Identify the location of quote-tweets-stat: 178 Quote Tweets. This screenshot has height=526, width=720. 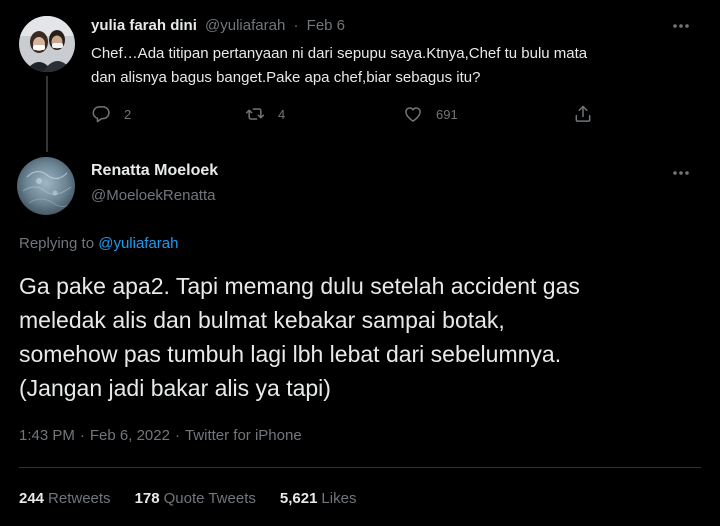
(195, 498).